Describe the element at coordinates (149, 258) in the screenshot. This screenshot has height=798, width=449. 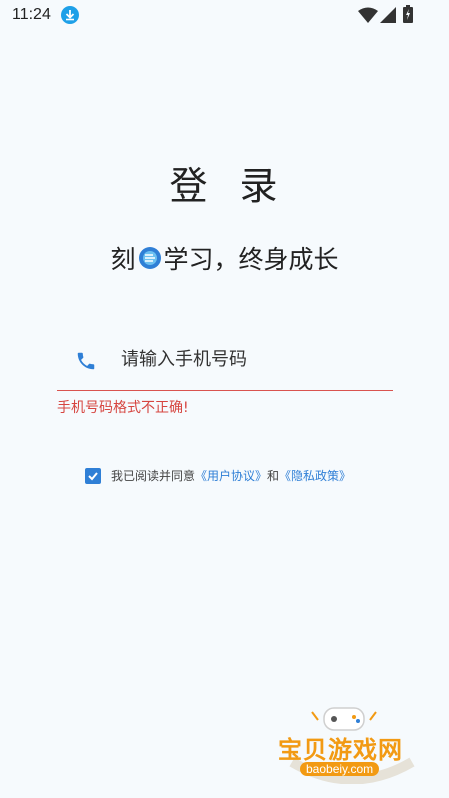
I see `app-logo-icon` at that location.